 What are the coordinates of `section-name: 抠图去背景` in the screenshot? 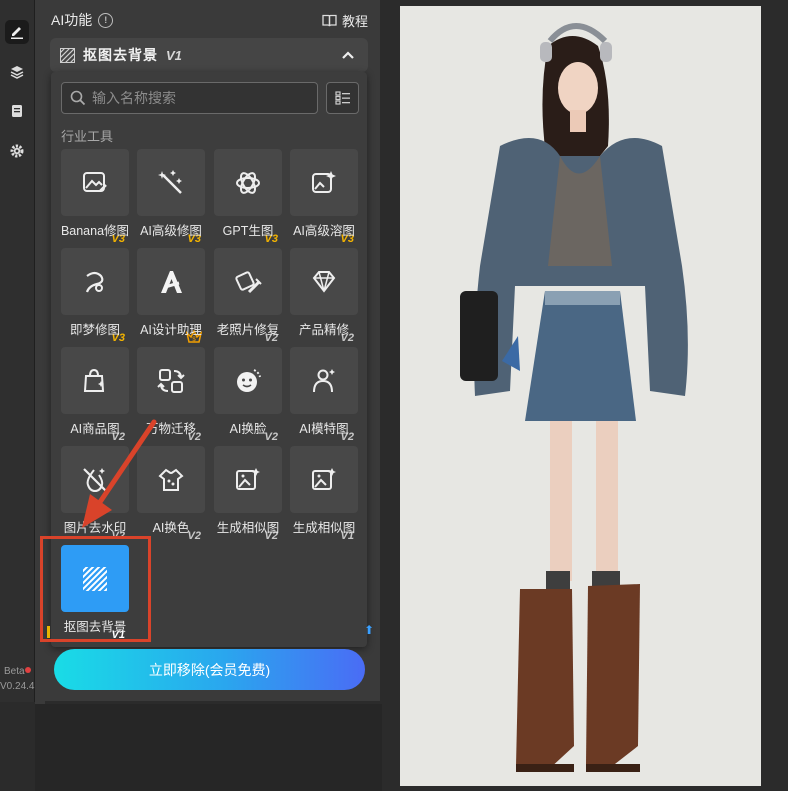 It's located at (120, 55).